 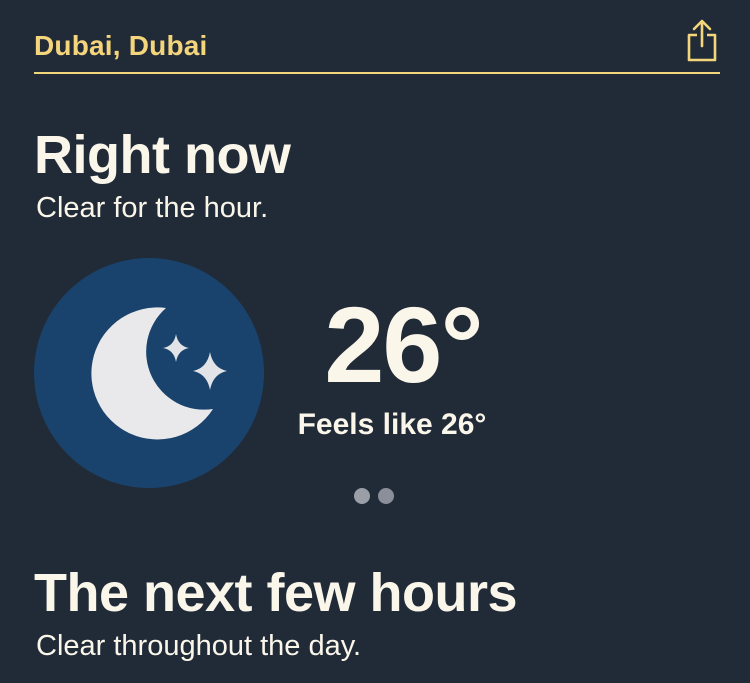 What do you see at coordinates (149, 373) in the screenshot?
I see `clear-night-moon-icon` at bounding box center [149, 373].